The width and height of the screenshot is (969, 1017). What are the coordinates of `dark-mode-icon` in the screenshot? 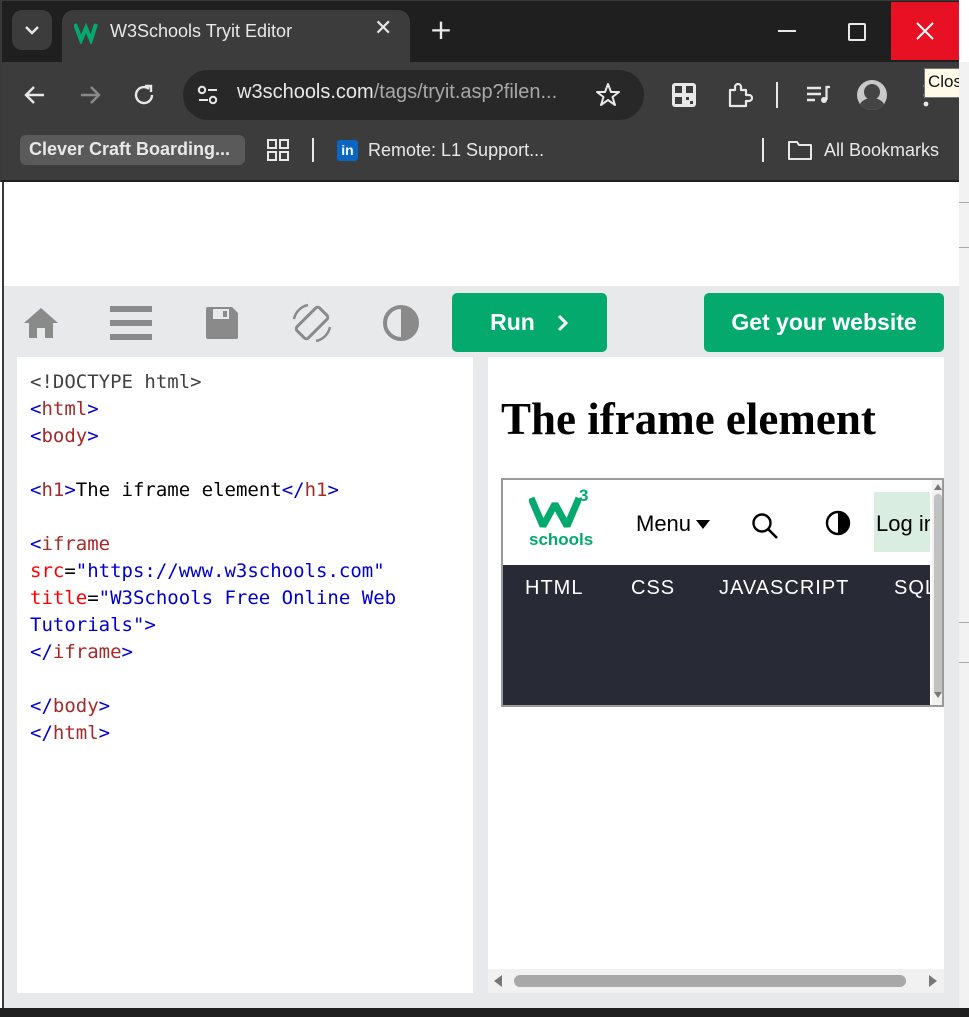 It's located at (838, 523).